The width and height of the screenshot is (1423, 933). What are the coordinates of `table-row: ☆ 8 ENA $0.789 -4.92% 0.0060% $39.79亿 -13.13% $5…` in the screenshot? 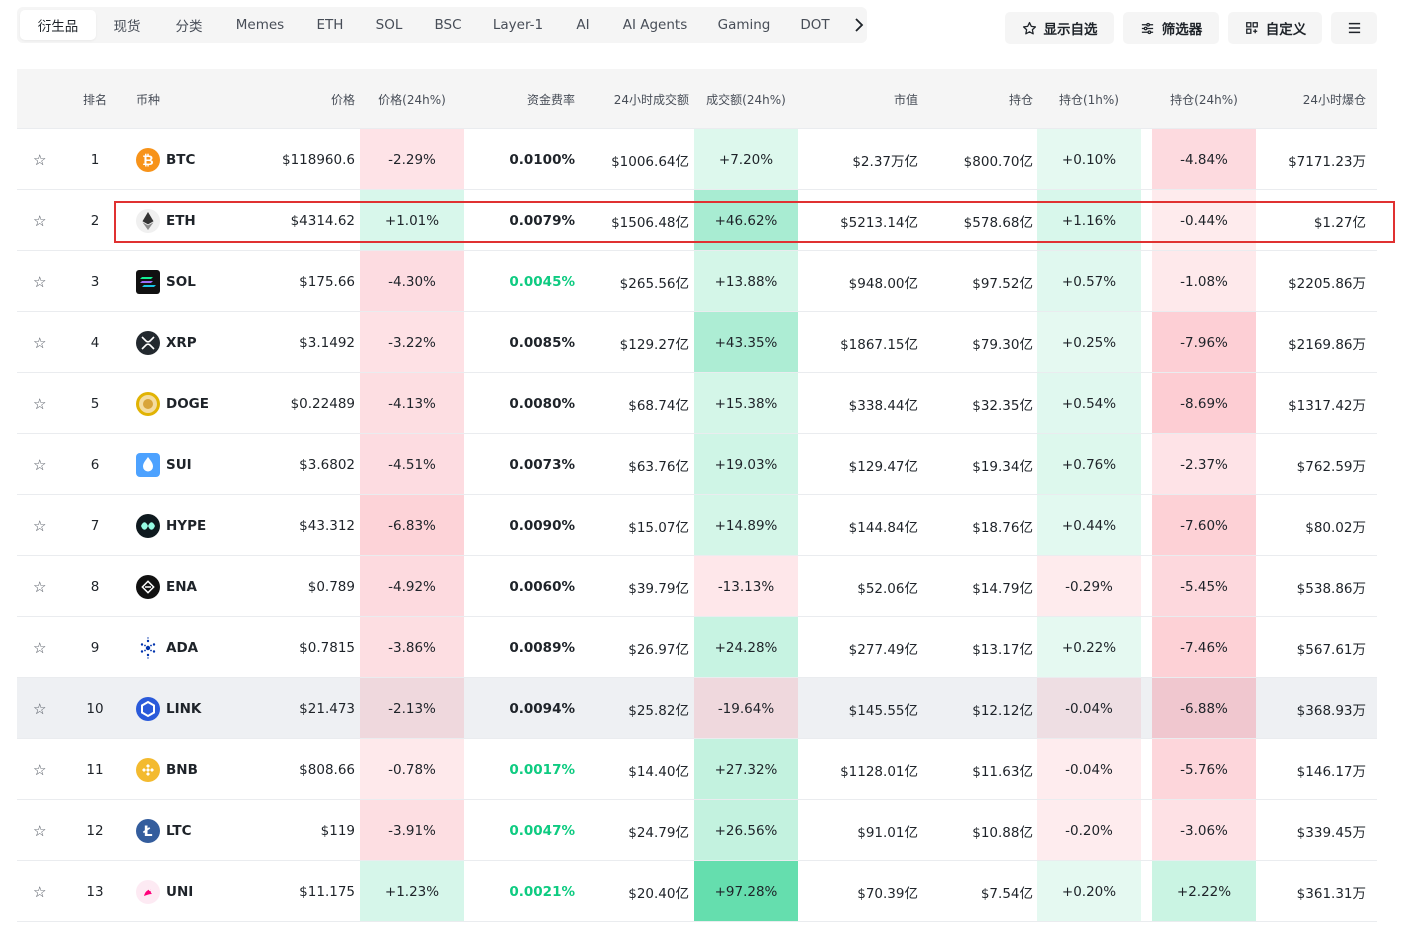 It's located at (697, 586).